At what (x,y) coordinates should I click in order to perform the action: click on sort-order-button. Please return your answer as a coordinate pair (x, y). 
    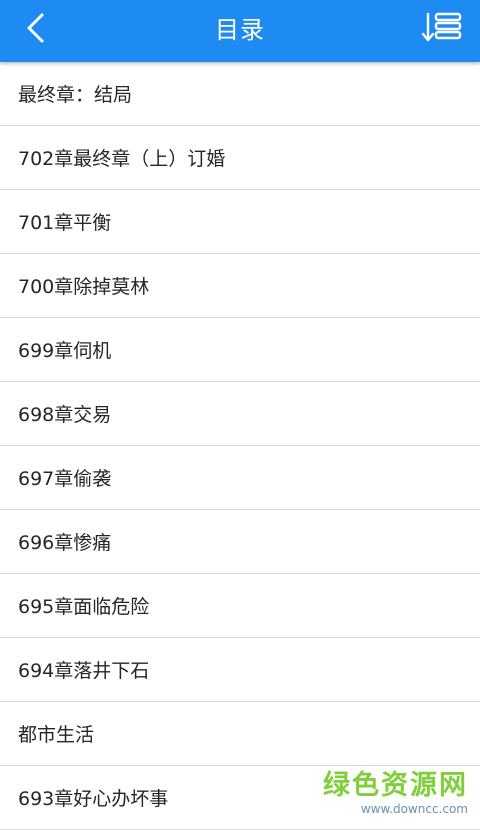
    Looking at the image, I should click on (443, 31).